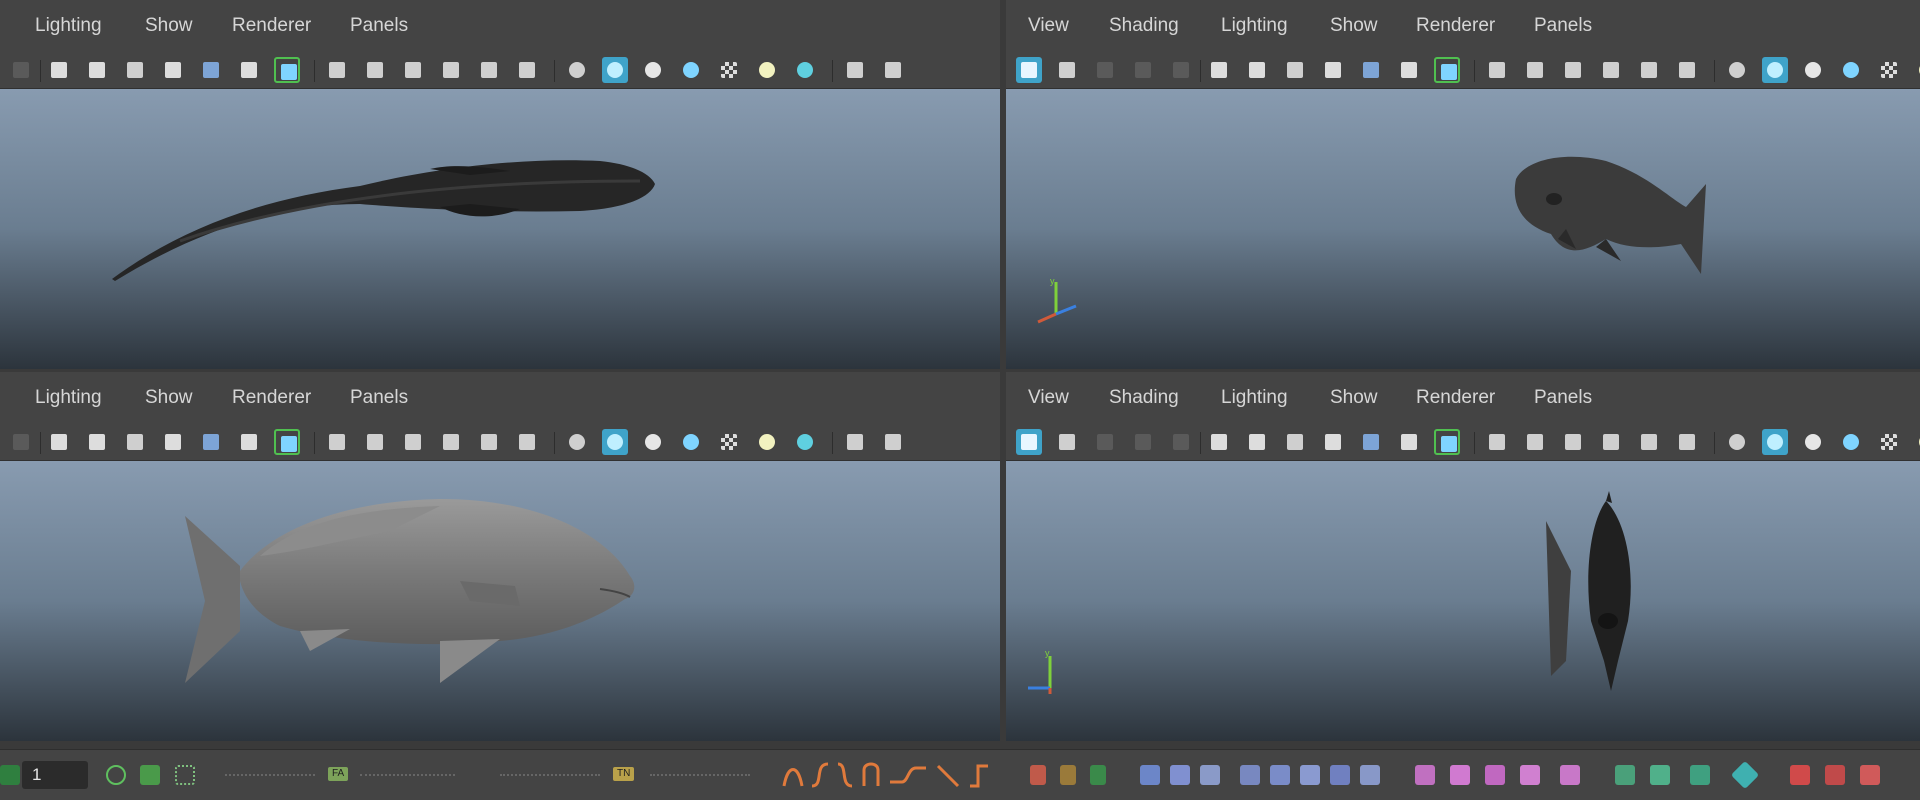  Describe the element at coordinates (10, 775) in the screenshot. I see `range-icon` at that location.